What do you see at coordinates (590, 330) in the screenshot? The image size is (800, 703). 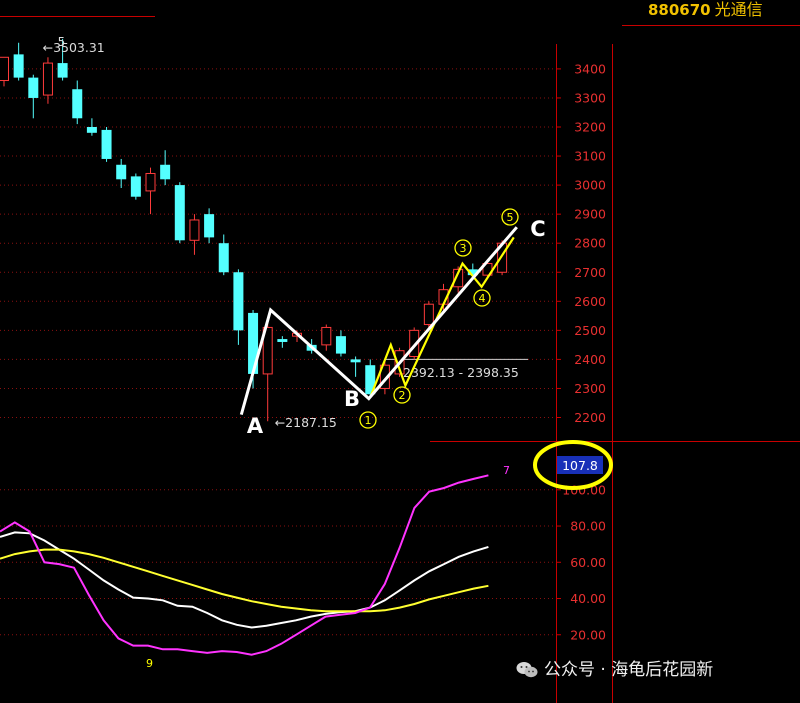 I see `price-tick-label: 2500` at bounding box center [590, 330].